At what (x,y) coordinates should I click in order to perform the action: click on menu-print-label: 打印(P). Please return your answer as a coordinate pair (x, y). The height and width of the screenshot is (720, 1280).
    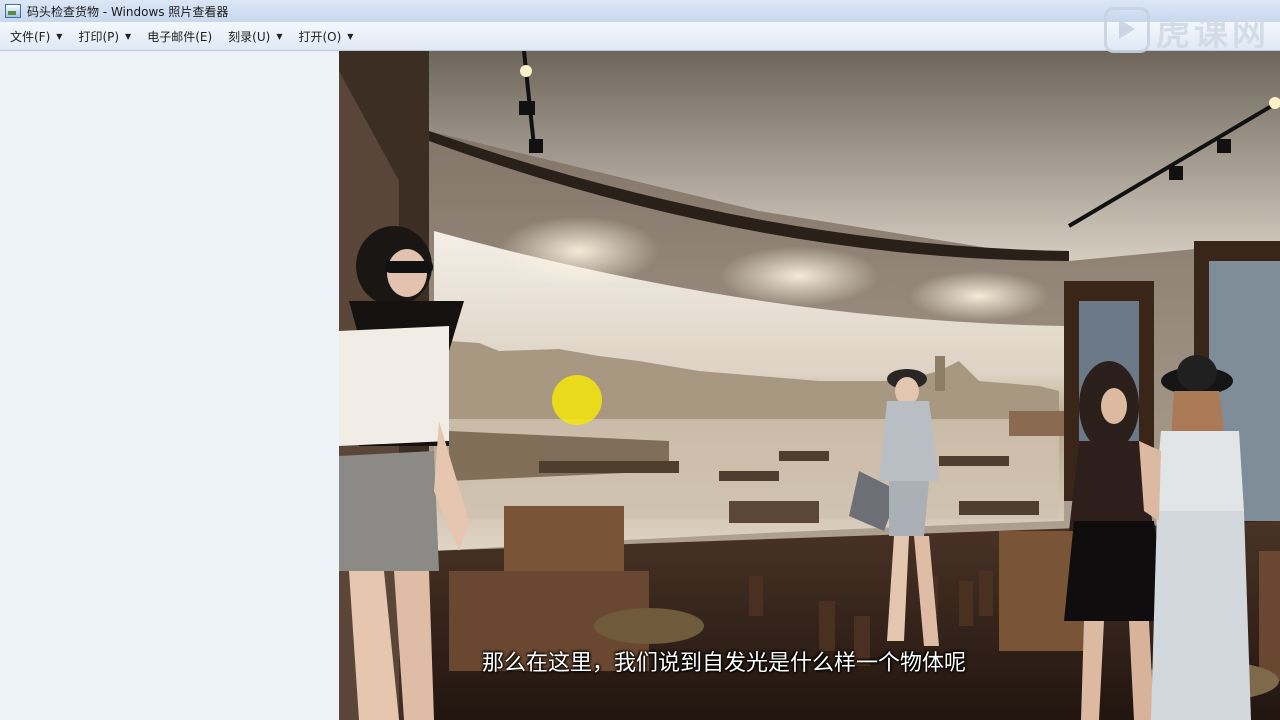
    Looking at the image, I should click on (99, 36).